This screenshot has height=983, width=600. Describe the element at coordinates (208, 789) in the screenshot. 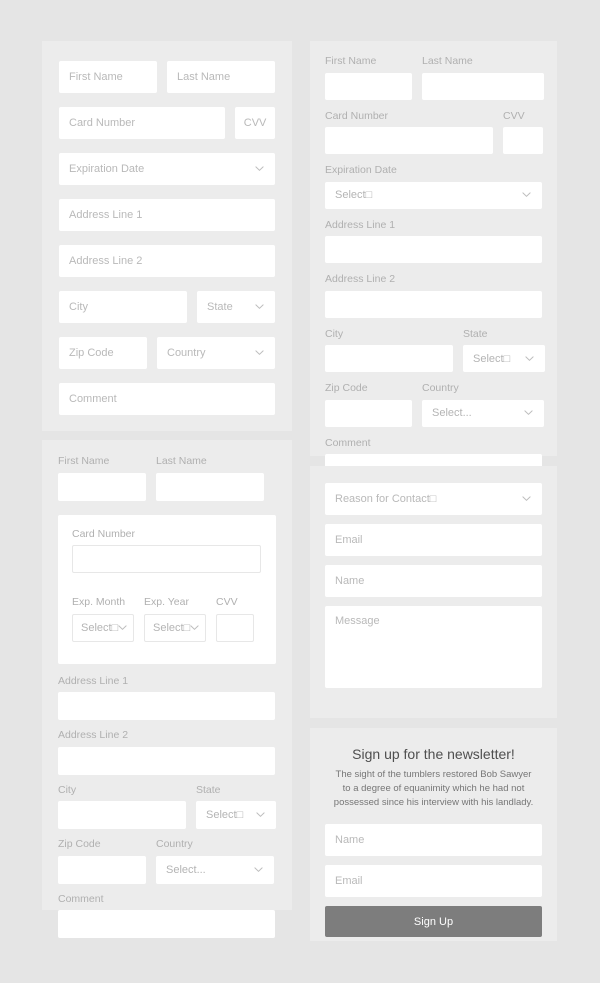

I see `state-label: State` at that location.